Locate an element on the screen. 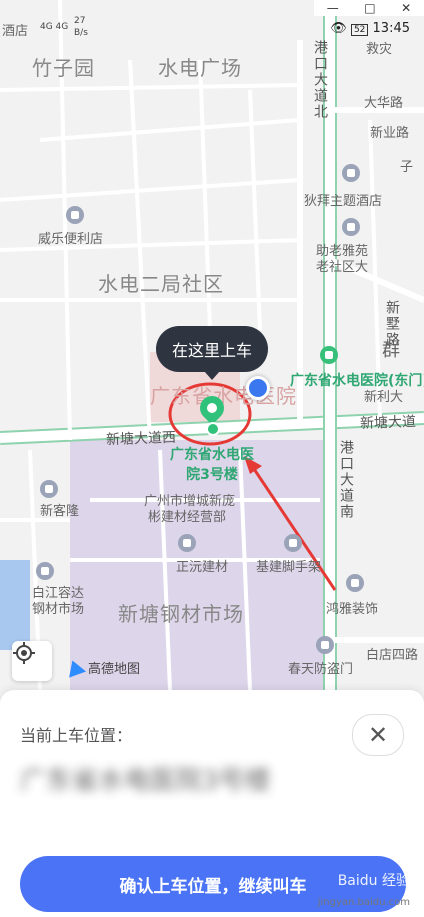 The height and width of the screenshot is (917, 424). eye-icon: 👁 is located at coordinates (338, 28).